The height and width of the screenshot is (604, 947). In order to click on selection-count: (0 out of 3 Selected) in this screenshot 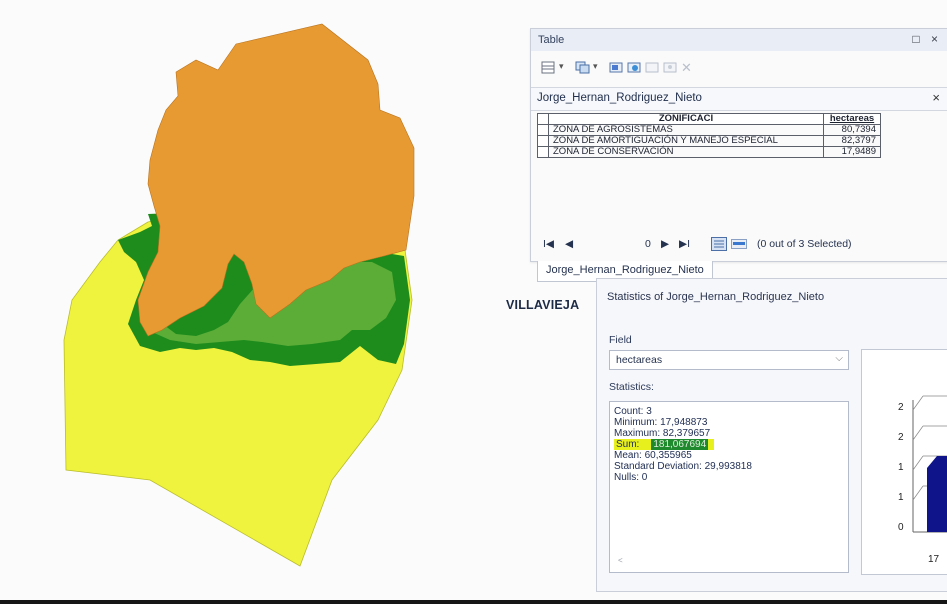, I will do `click(804, 244)`.